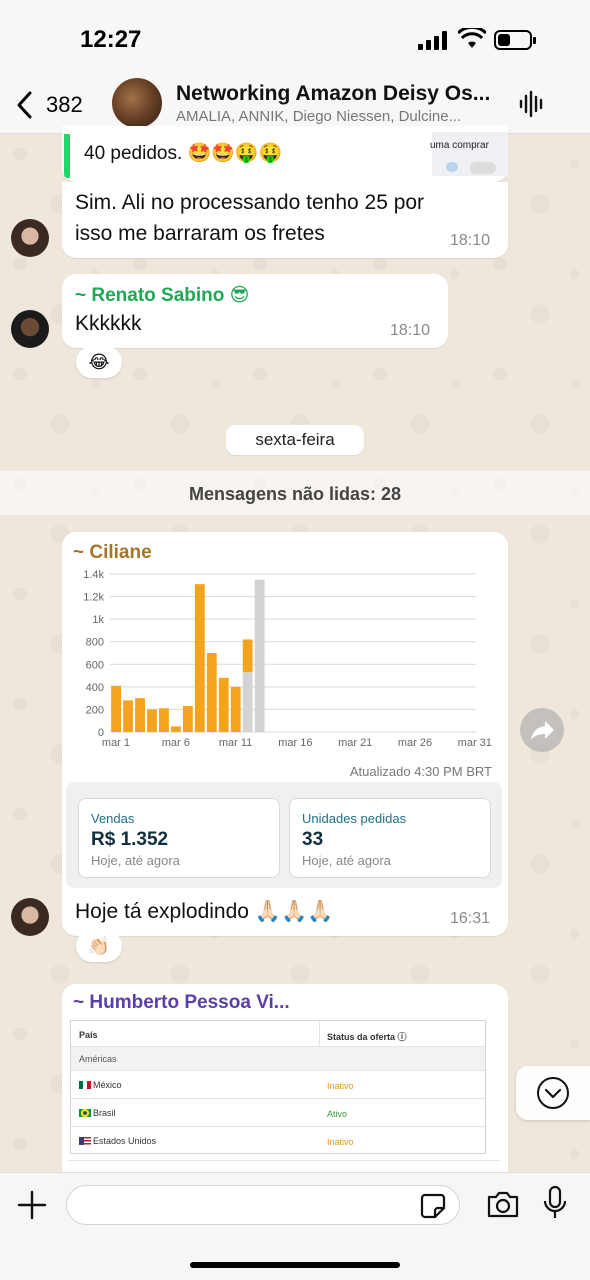 Image resolution: width=590 pixels, height=1280 pixels. What do you see at coordinates (95, 665) in the screenshot?
I see `y-tick-label: 600` at bounding box center [95, 665].